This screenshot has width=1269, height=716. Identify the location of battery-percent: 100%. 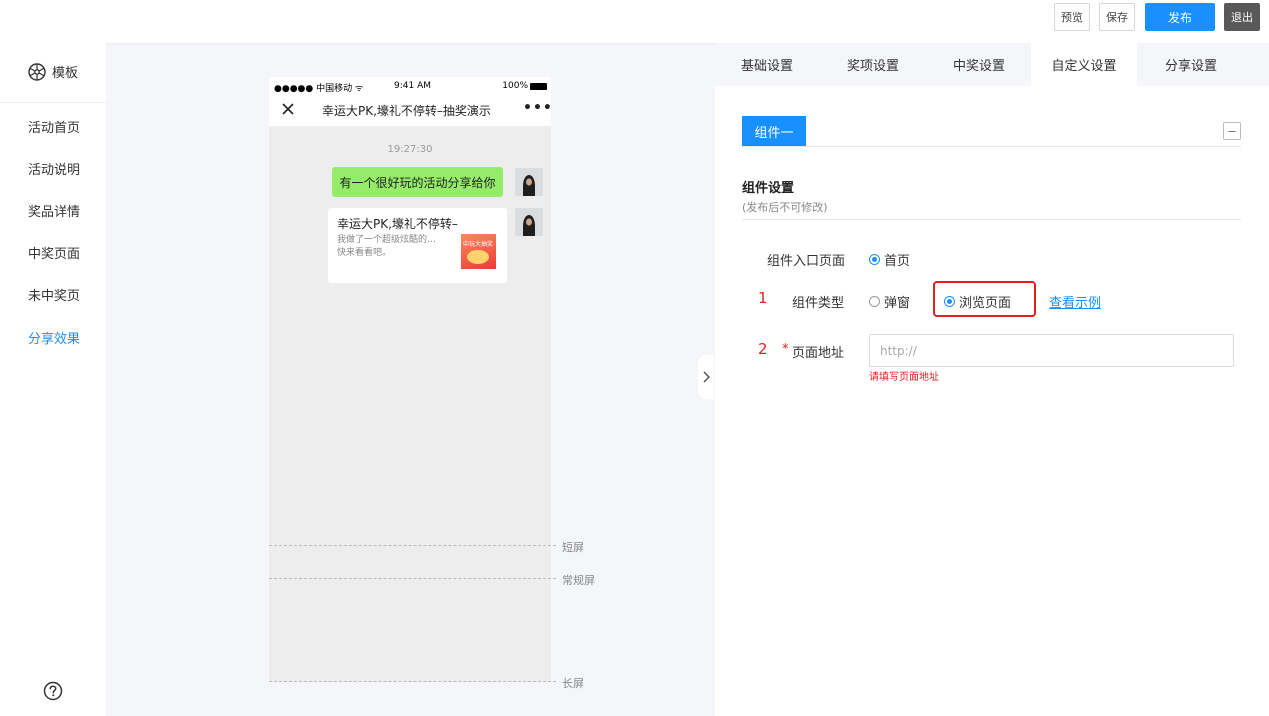
(515, 86).